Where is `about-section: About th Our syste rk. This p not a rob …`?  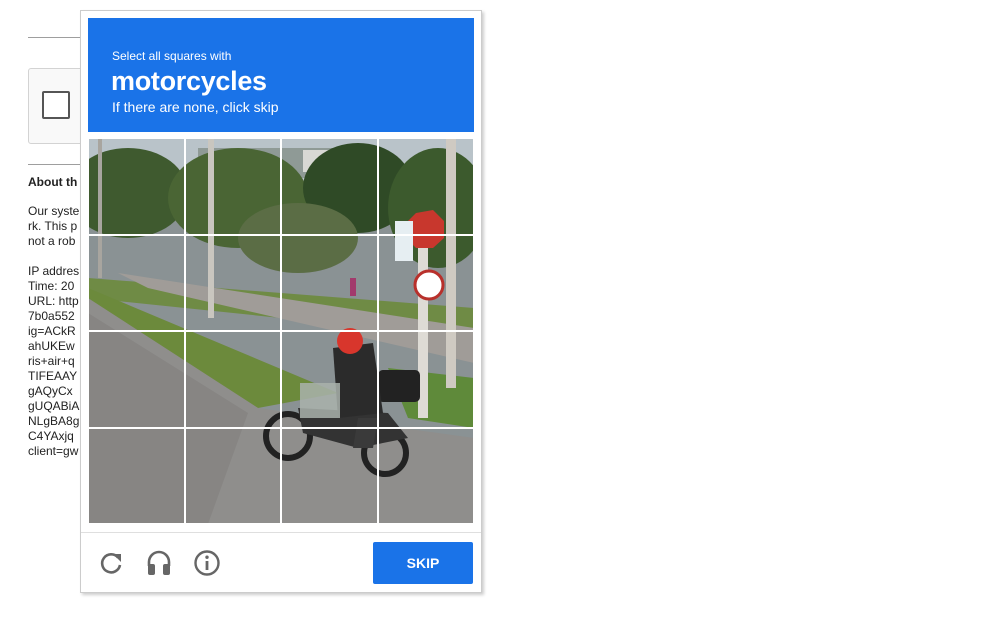
about-section: About th Our syste rk. This p not a rob … is located at coordinates (58, 317).